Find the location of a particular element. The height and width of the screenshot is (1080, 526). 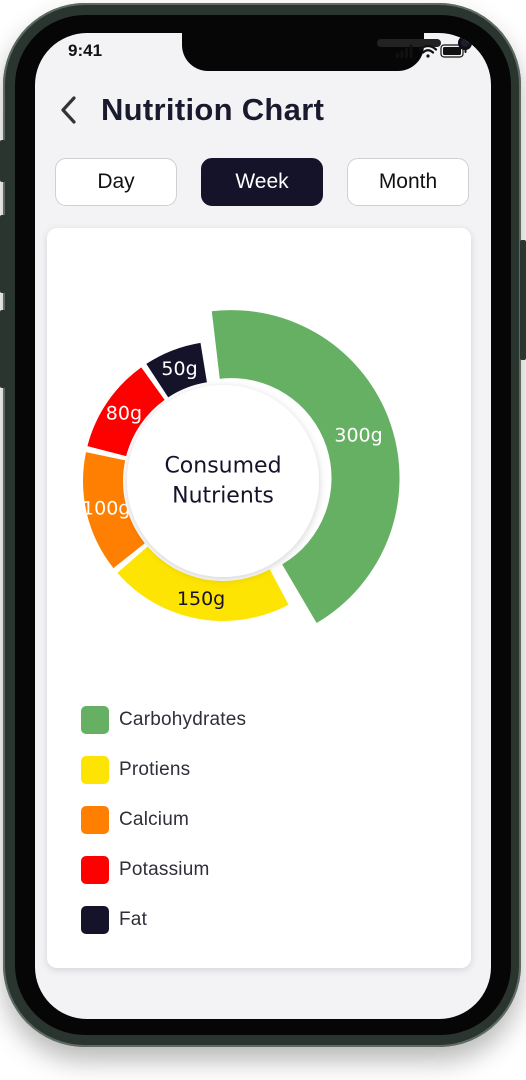

slice-label: 150g is located at coordinates (201, 599).